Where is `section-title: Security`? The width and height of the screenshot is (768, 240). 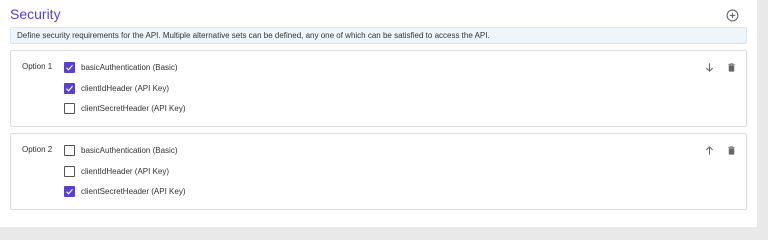
section-title: Security is located at coordinates (35, 14).